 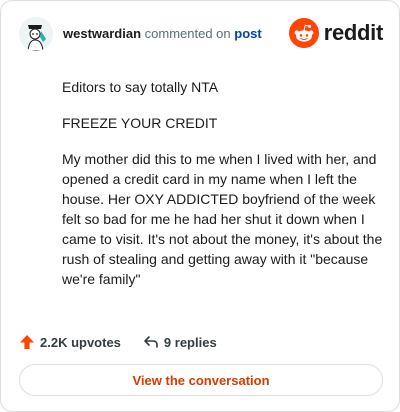 What do you see at coordinates (201, 380) in the screenshot?
I see `view-conversation-button: View the conversation` at bounding box center [201, 380].